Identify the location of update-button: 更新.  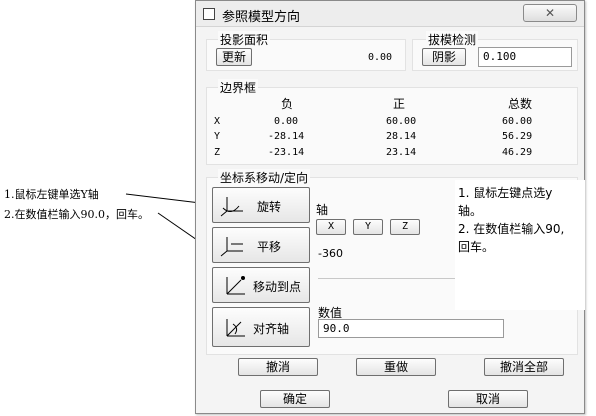
(234, 57).